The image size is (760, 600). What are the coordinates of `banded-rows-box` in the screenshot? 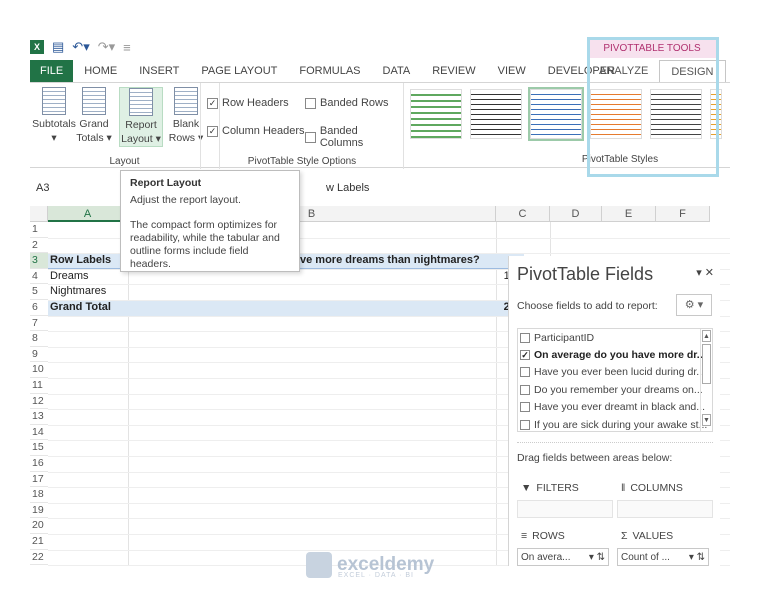 It's located at (310, 103).